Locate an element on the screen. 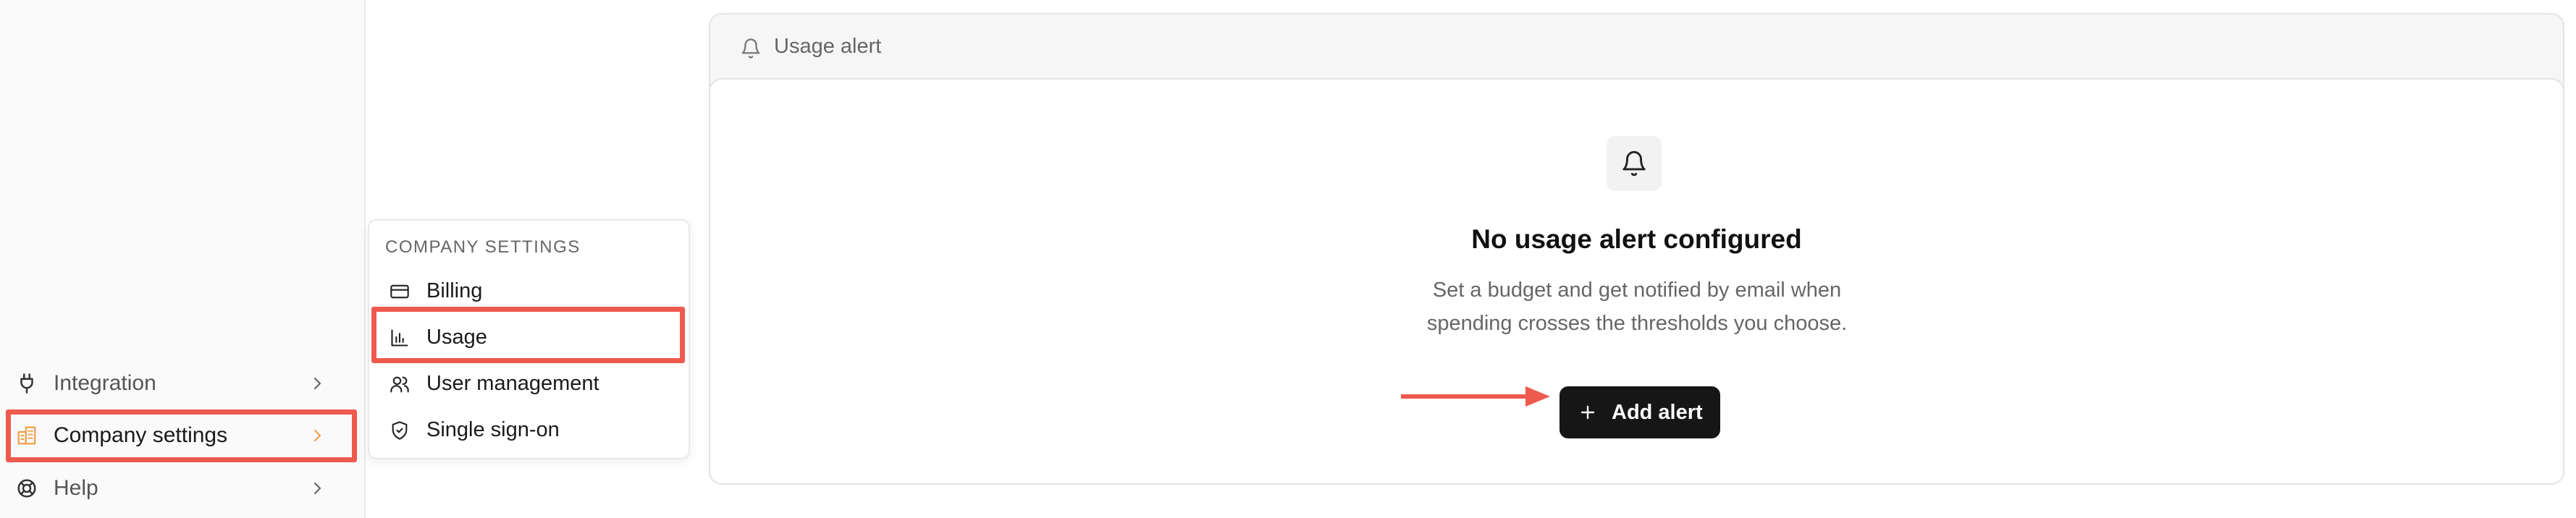  sidebar-item-label: Help is located at coordinates (76, 488).